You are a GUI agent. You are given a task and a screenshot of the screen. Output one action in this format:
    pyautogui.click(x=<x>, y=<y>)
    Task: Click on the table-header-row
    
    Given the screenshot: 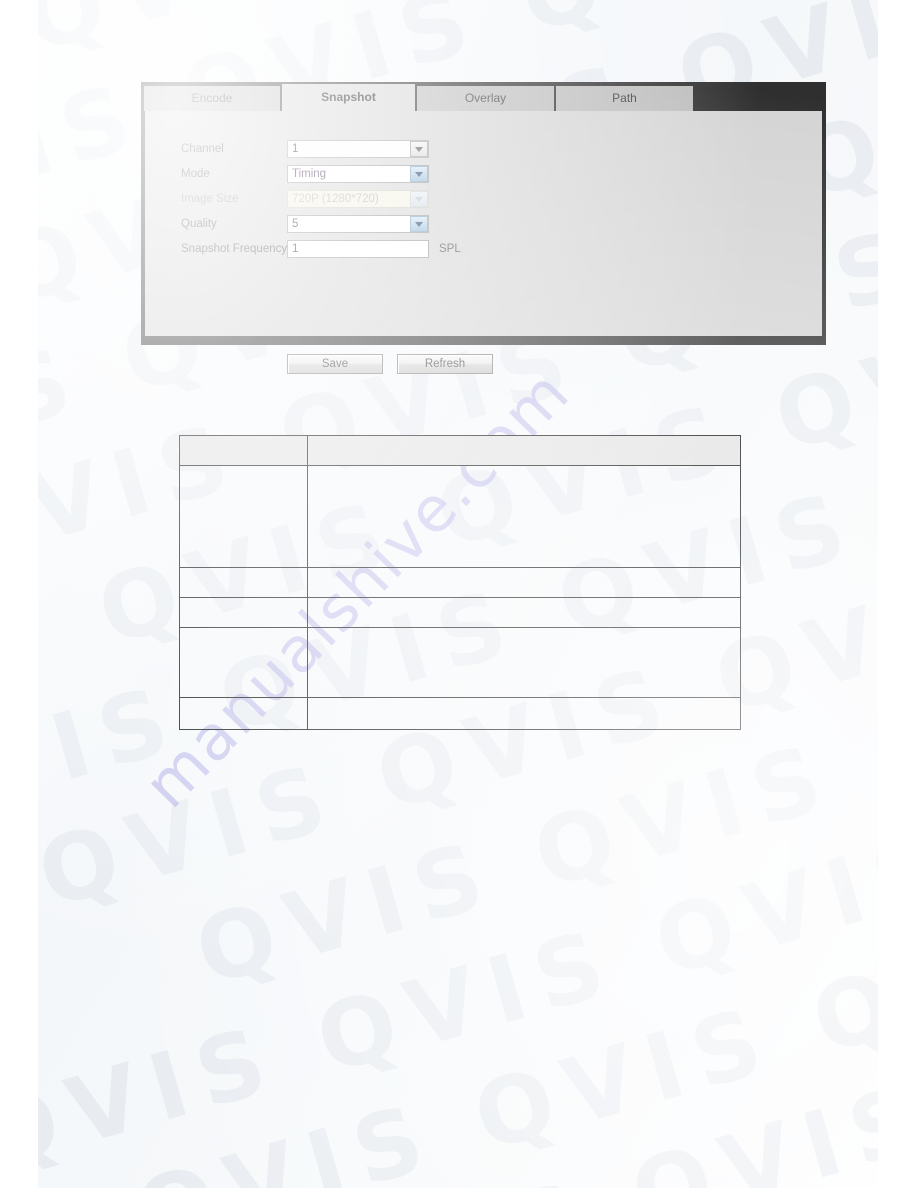 What is the action you would take?
    pyautogui.click(x=460, y=450)
    